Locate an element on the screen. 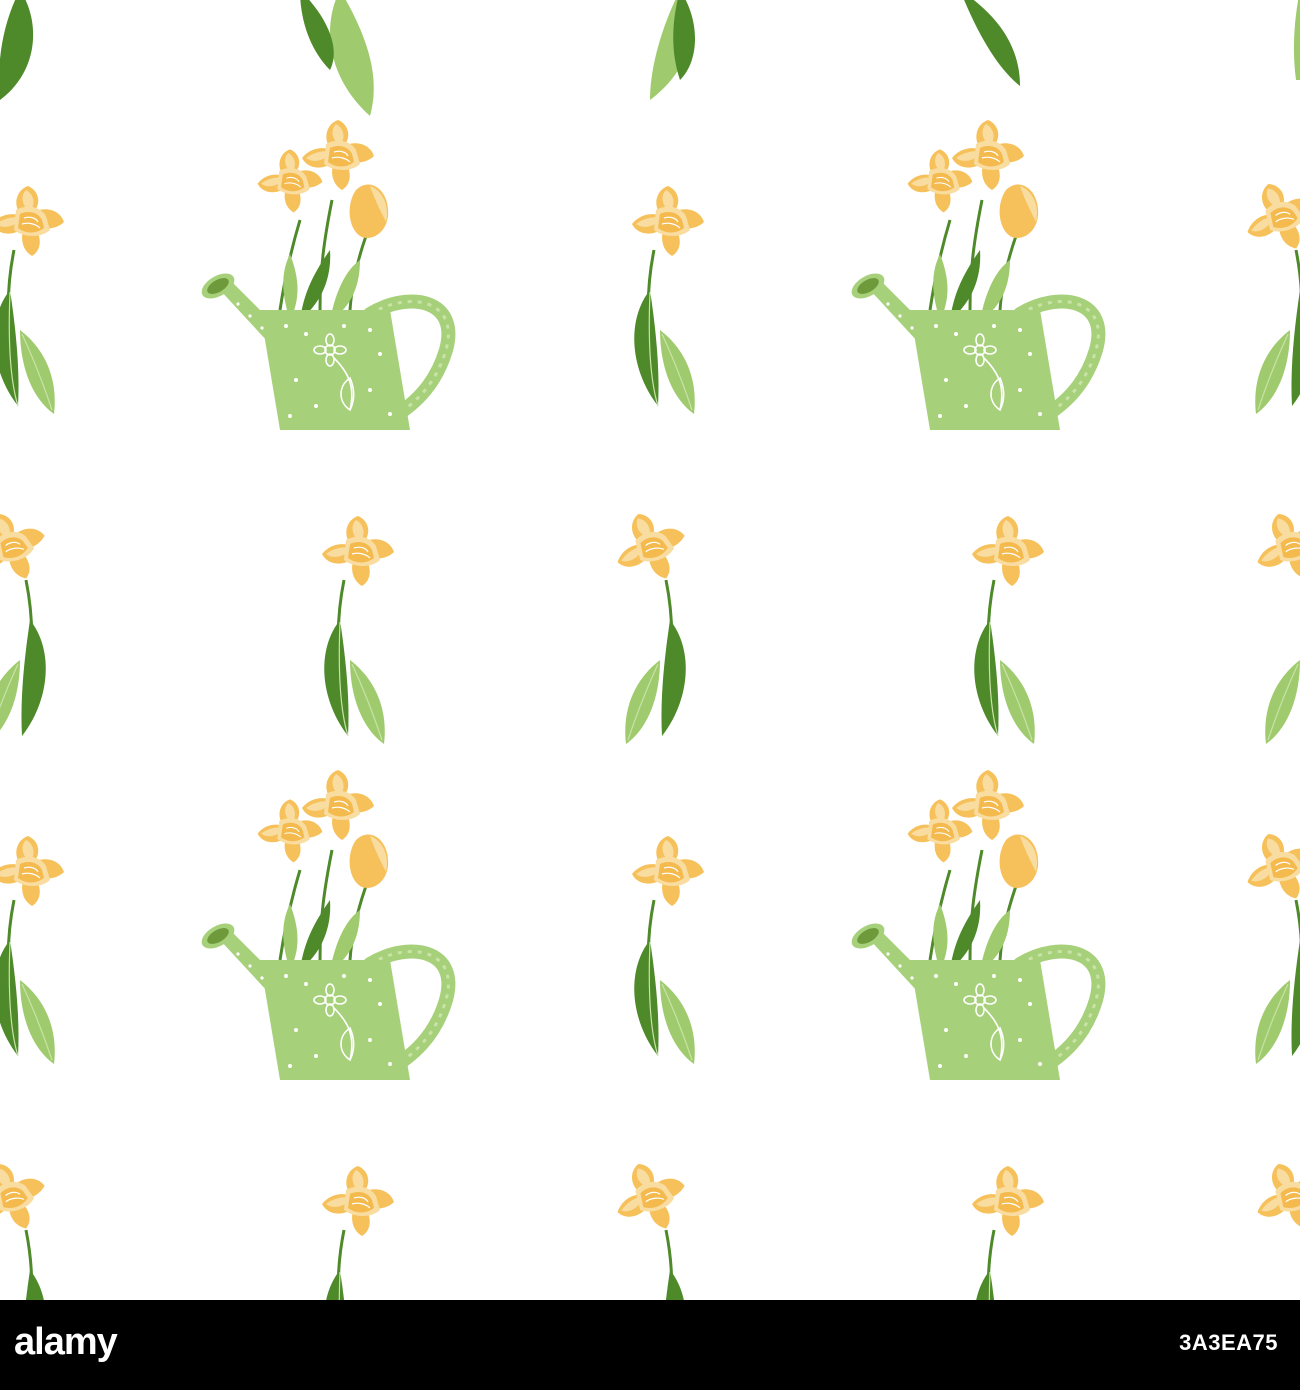 The image size is (1300, 1390). footer-bar: alamy 3A3EA75 is located at coordinates (650, 1345).